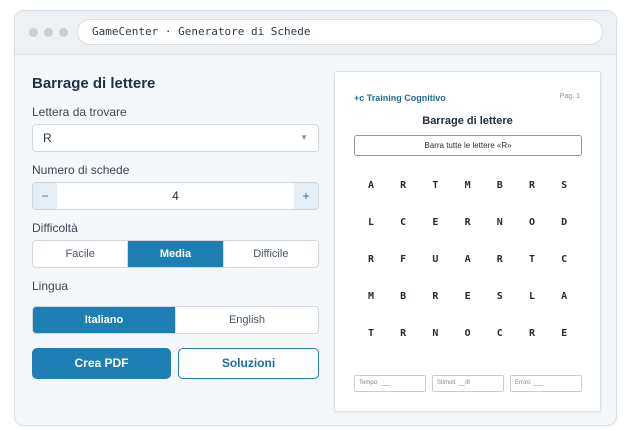 The width and height of the screenshot is (627, 430). Describe the element at coordinates (104, 320) in the screenshot. I see `language-option-italiano: Italiano` at that location.